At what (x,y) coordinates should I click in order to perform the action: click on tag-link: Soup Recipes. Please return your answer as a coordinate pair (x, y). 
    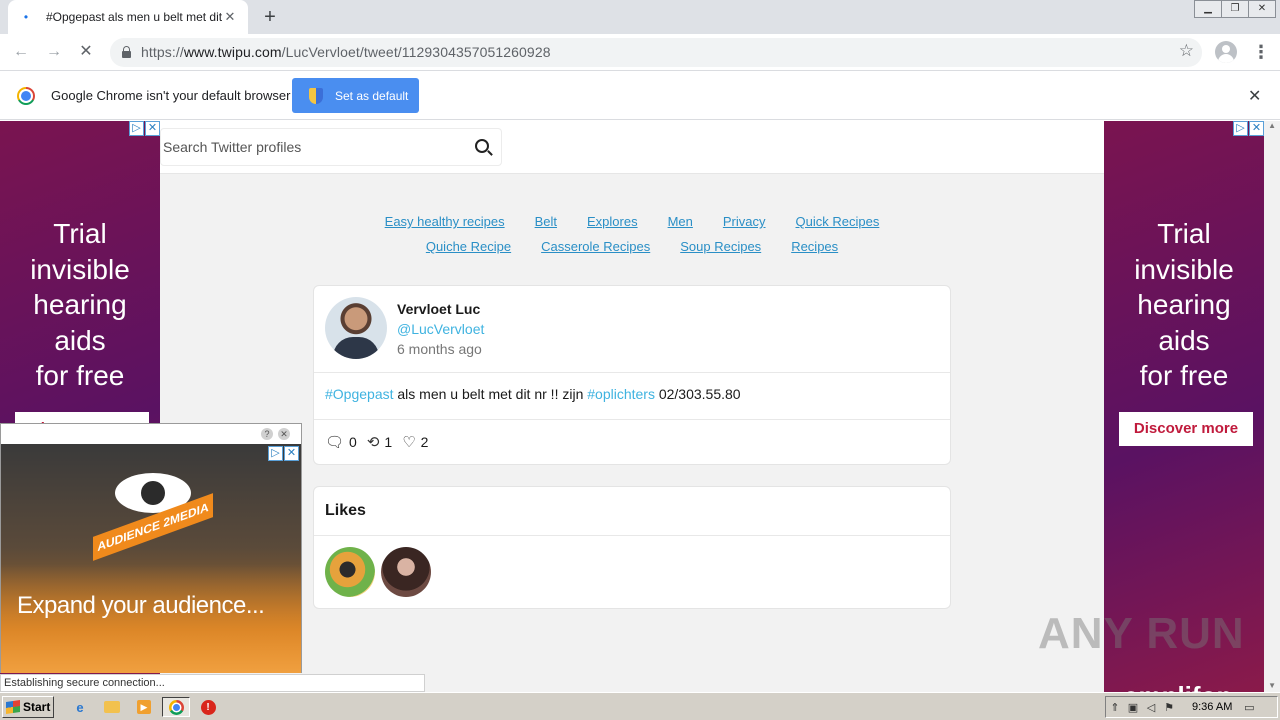
    Looking at the image, I should click on (720, 246).